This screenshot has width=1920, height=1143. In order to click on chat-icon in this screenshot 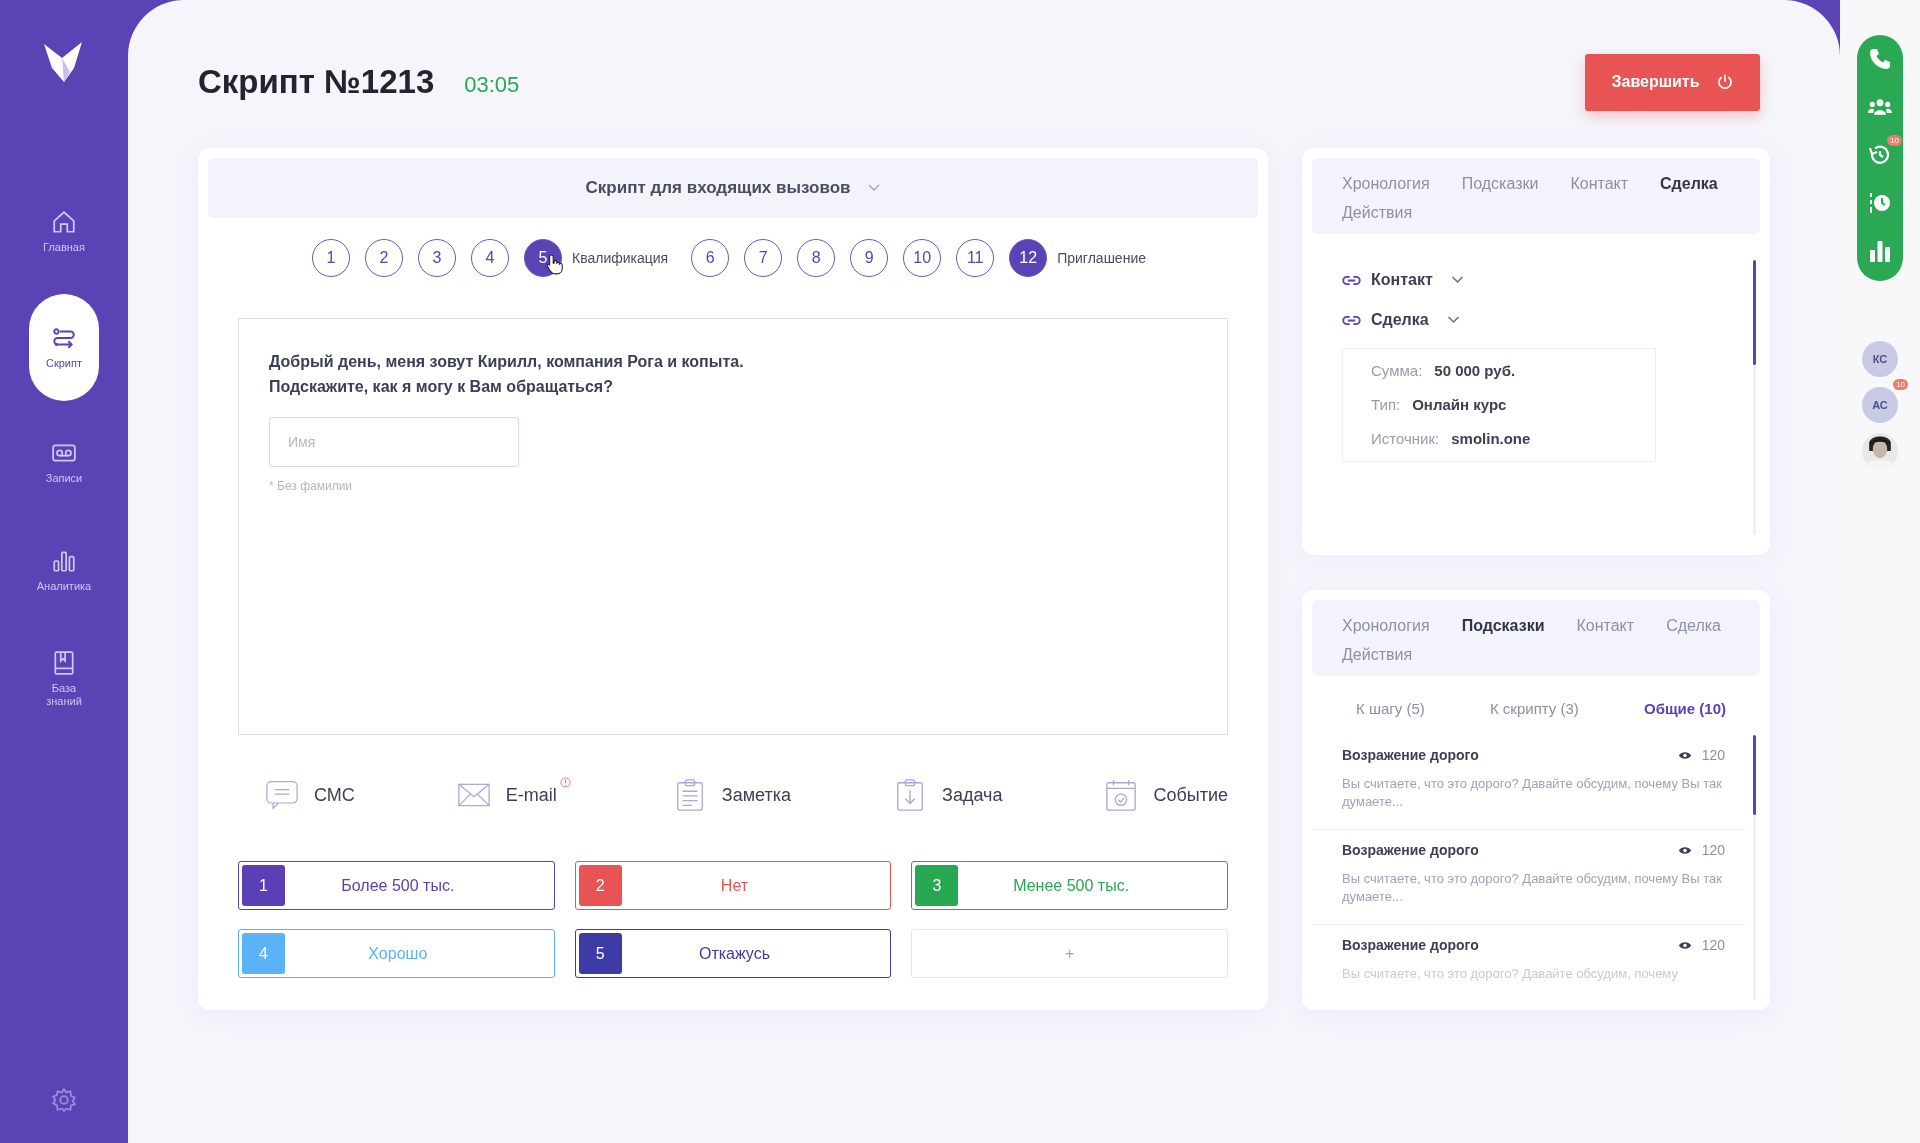, I will do `click(282, 795)`.